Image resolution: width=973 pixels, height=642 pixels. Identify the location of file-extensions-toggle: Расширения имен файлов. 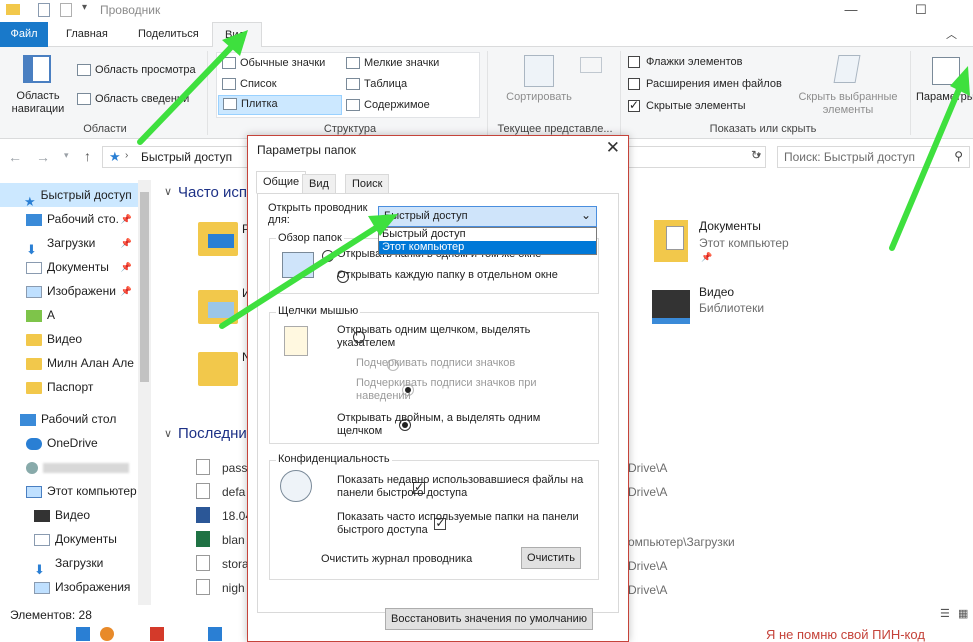
(705, 84).